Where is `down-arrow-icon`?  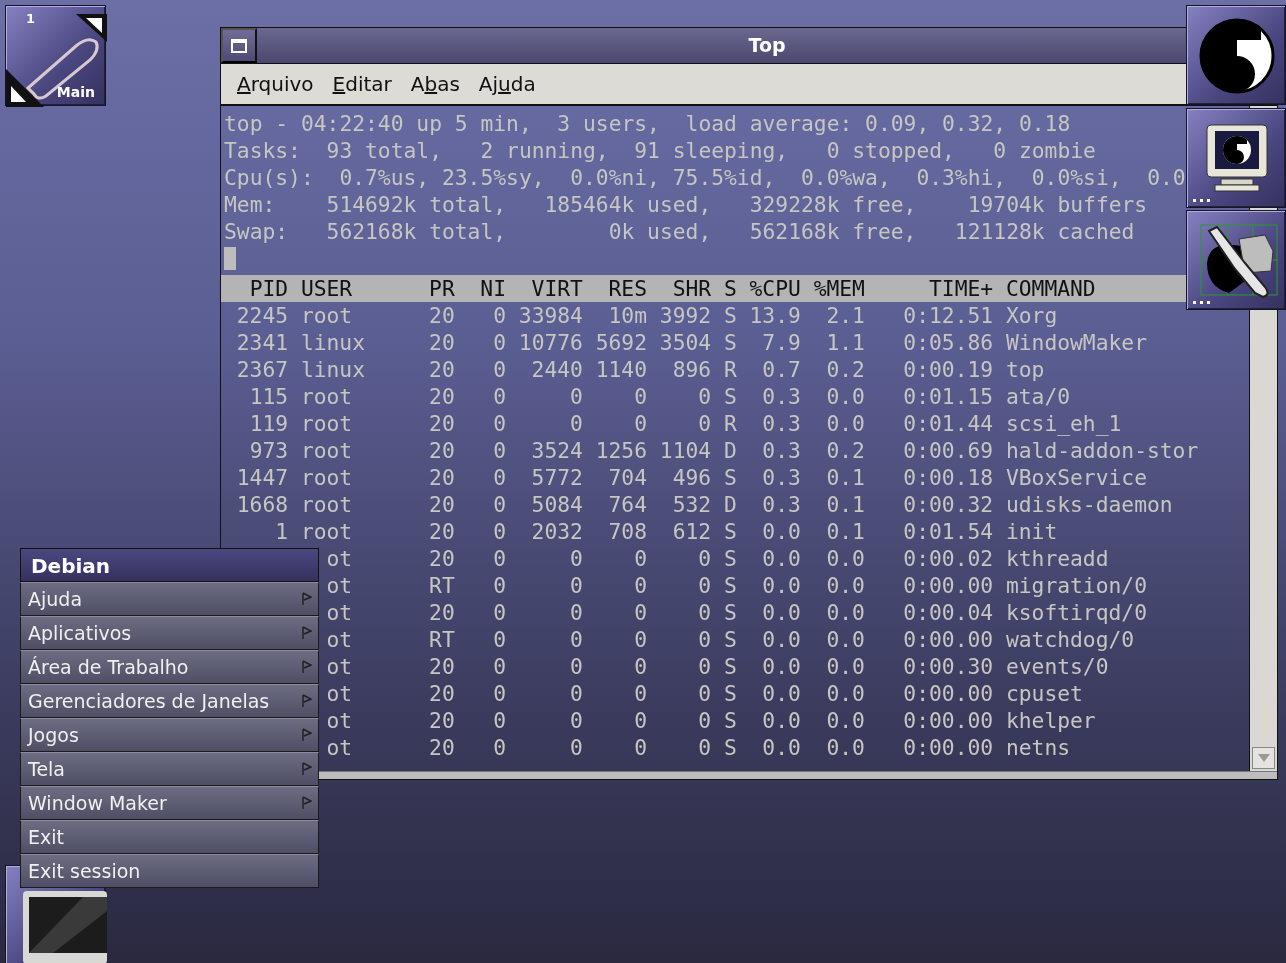 down-arrow-icon is located at coordinates (1263, 758).